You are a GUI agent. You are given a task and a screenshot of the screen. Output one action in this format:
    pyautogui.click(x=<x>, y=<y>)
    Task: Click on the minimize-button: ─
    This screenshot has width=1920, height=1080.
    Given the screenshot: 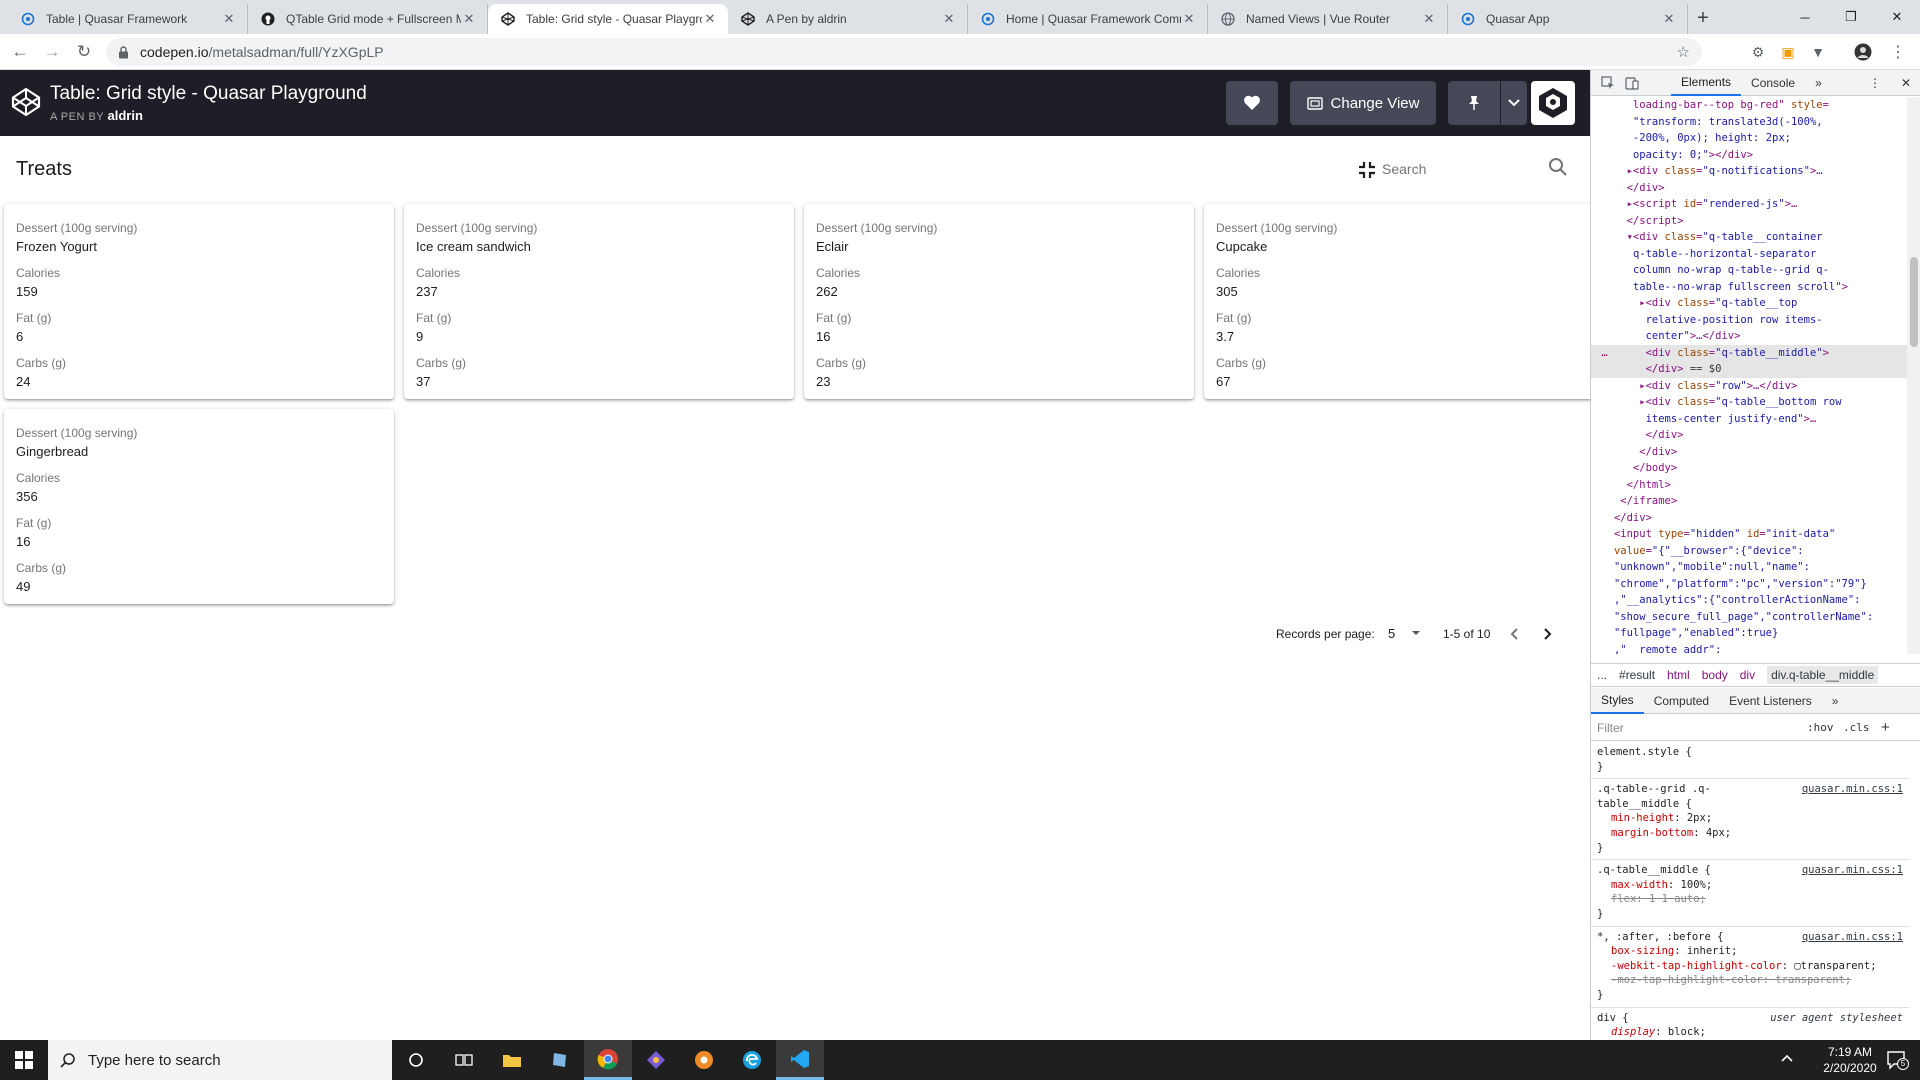 What is the action you would take?
    pyautogui.click(x=1805, y=17)
    